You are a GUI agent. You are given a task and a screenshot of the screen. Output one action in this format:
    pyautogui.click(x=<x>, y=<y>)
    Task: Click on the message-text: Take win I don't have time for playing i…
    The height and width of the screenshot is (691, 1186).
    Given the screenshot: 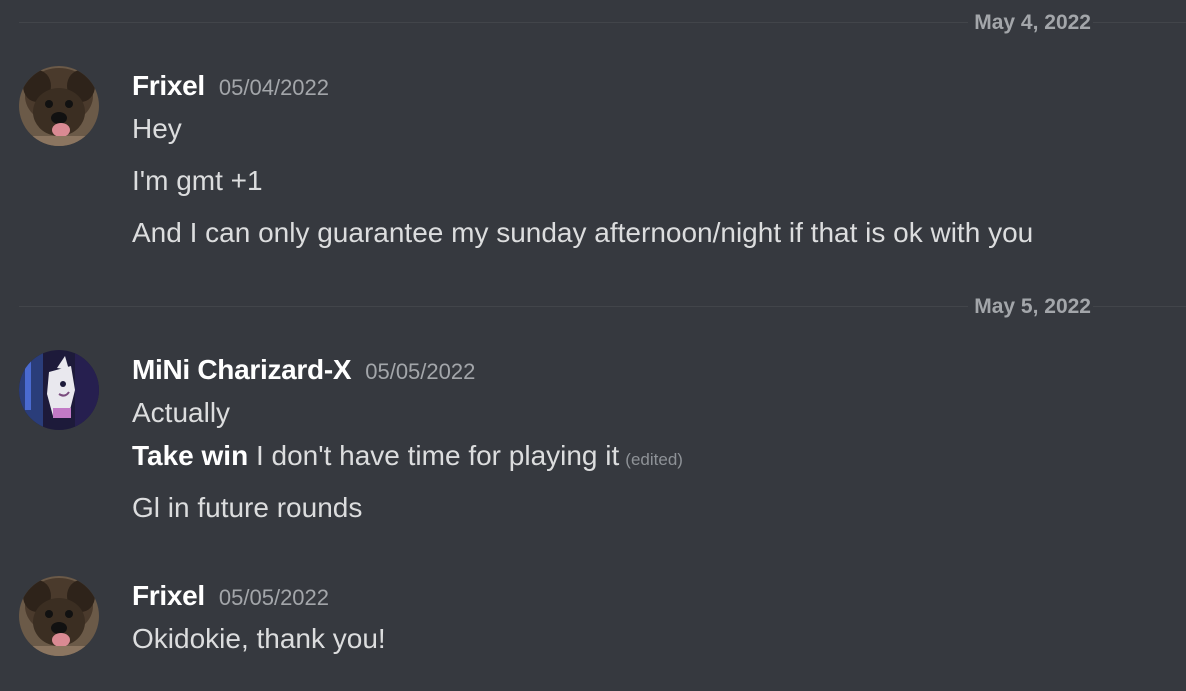 What is the action you would take?
    pyautogui.click(x=407, y=458)
    